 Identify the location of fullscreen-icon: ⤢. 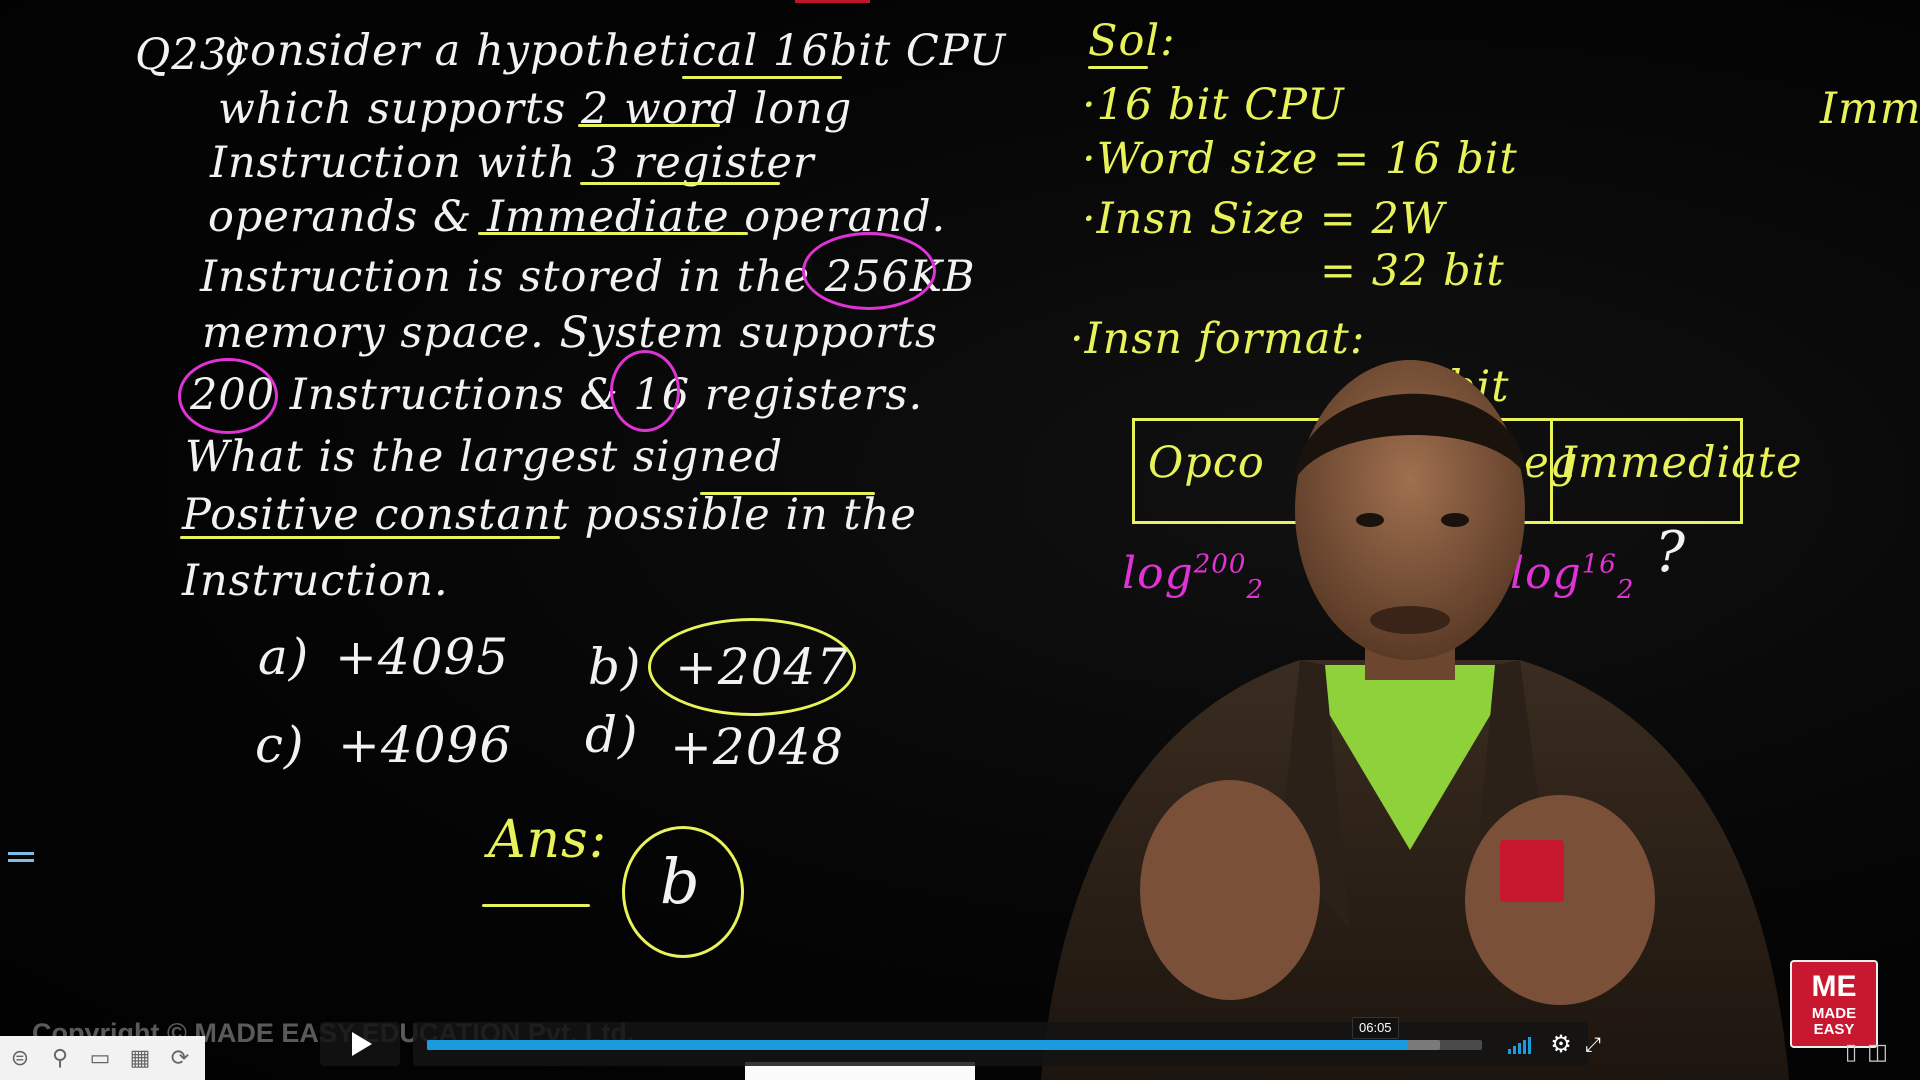
(1593, 1044).